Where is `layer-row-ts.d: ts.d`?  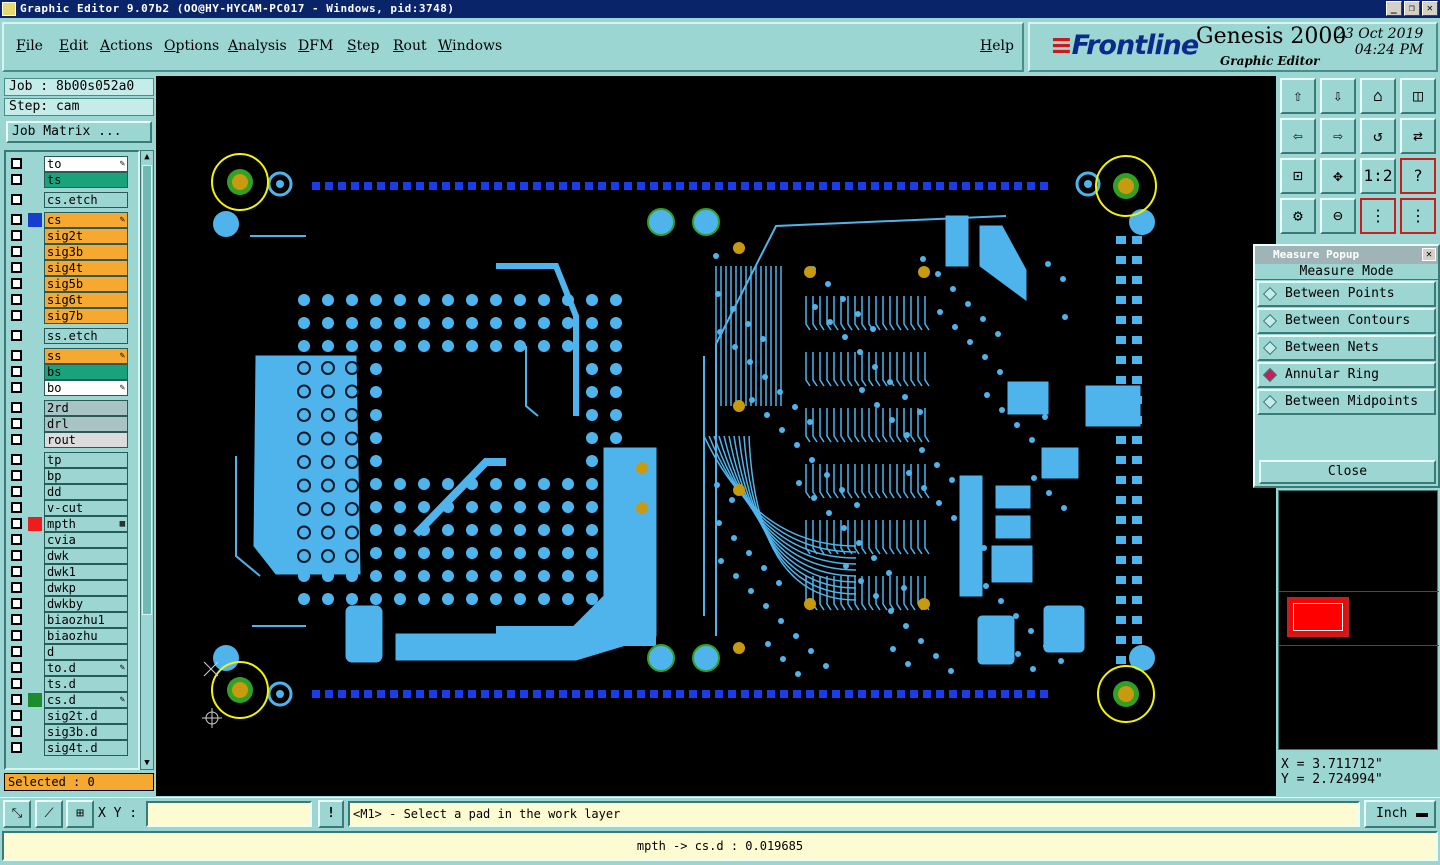
layer-row-ts.d: ts.d is located at coordinates (68, 684).